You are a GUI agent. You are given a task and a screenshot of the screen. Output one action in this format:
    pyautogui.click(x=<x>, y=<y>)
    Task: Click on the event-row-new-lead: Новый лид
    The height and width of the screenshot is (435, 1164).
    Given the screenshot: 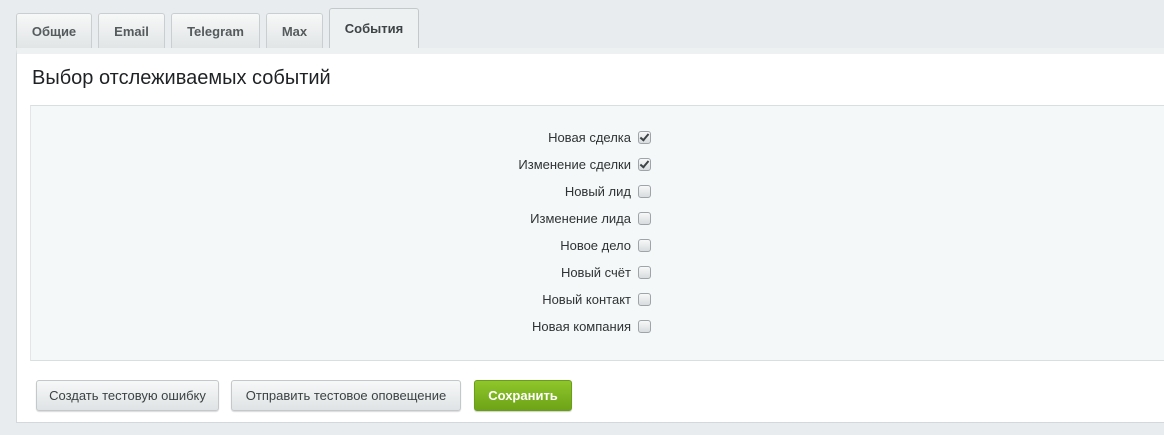 What is the action you would take?
    pyautogui.click(x=341, y=191)
    